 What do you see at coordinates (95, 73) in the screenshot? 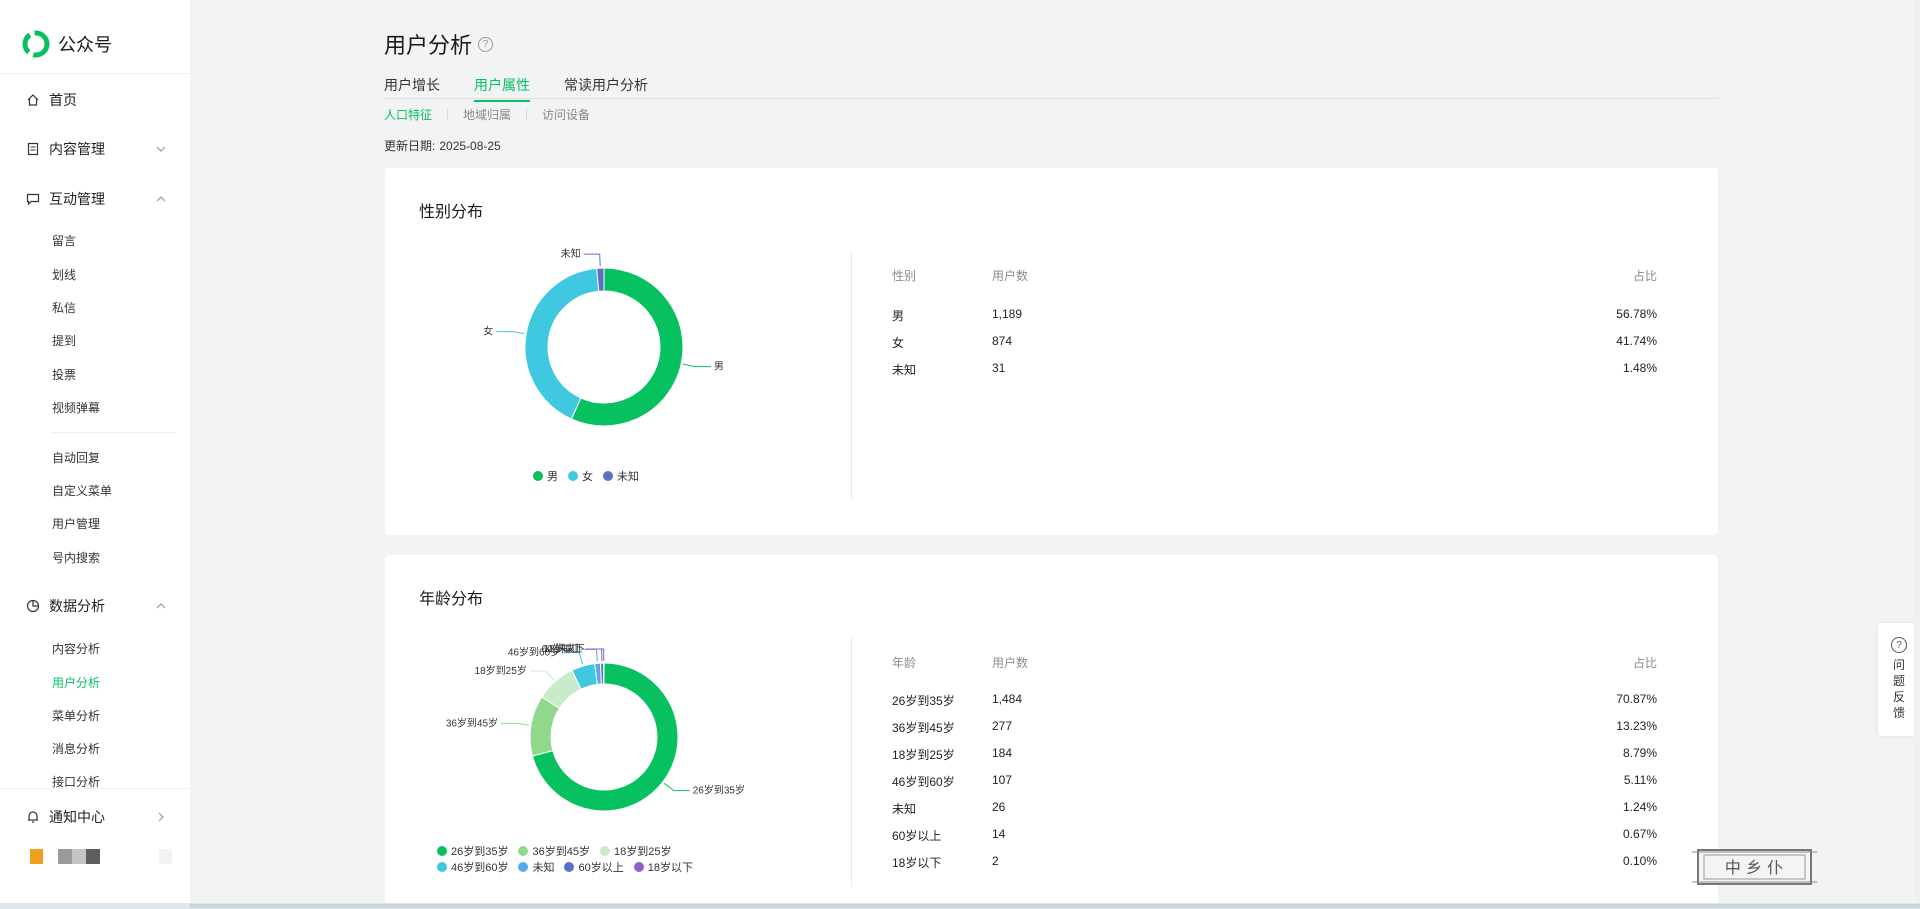
I see `sidebar-divider` at bounding box center [95, 73].